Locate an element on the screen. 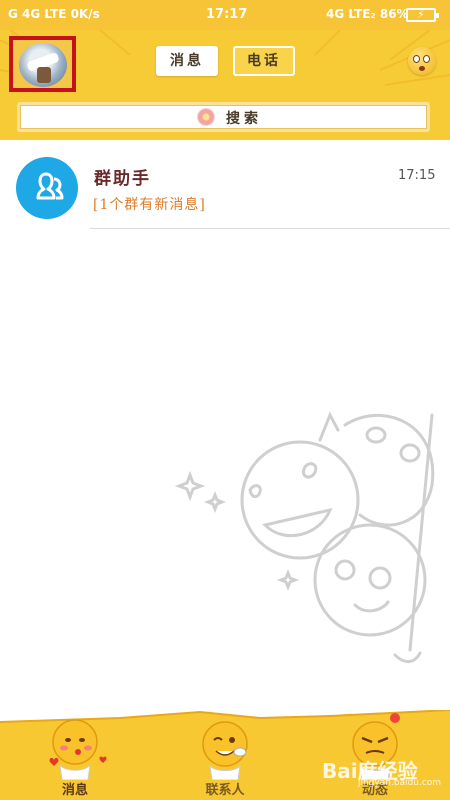 The height and width of the screenshot is (800, 450). header: 消息 电话 搜索 is located at coordinates (225, 85).